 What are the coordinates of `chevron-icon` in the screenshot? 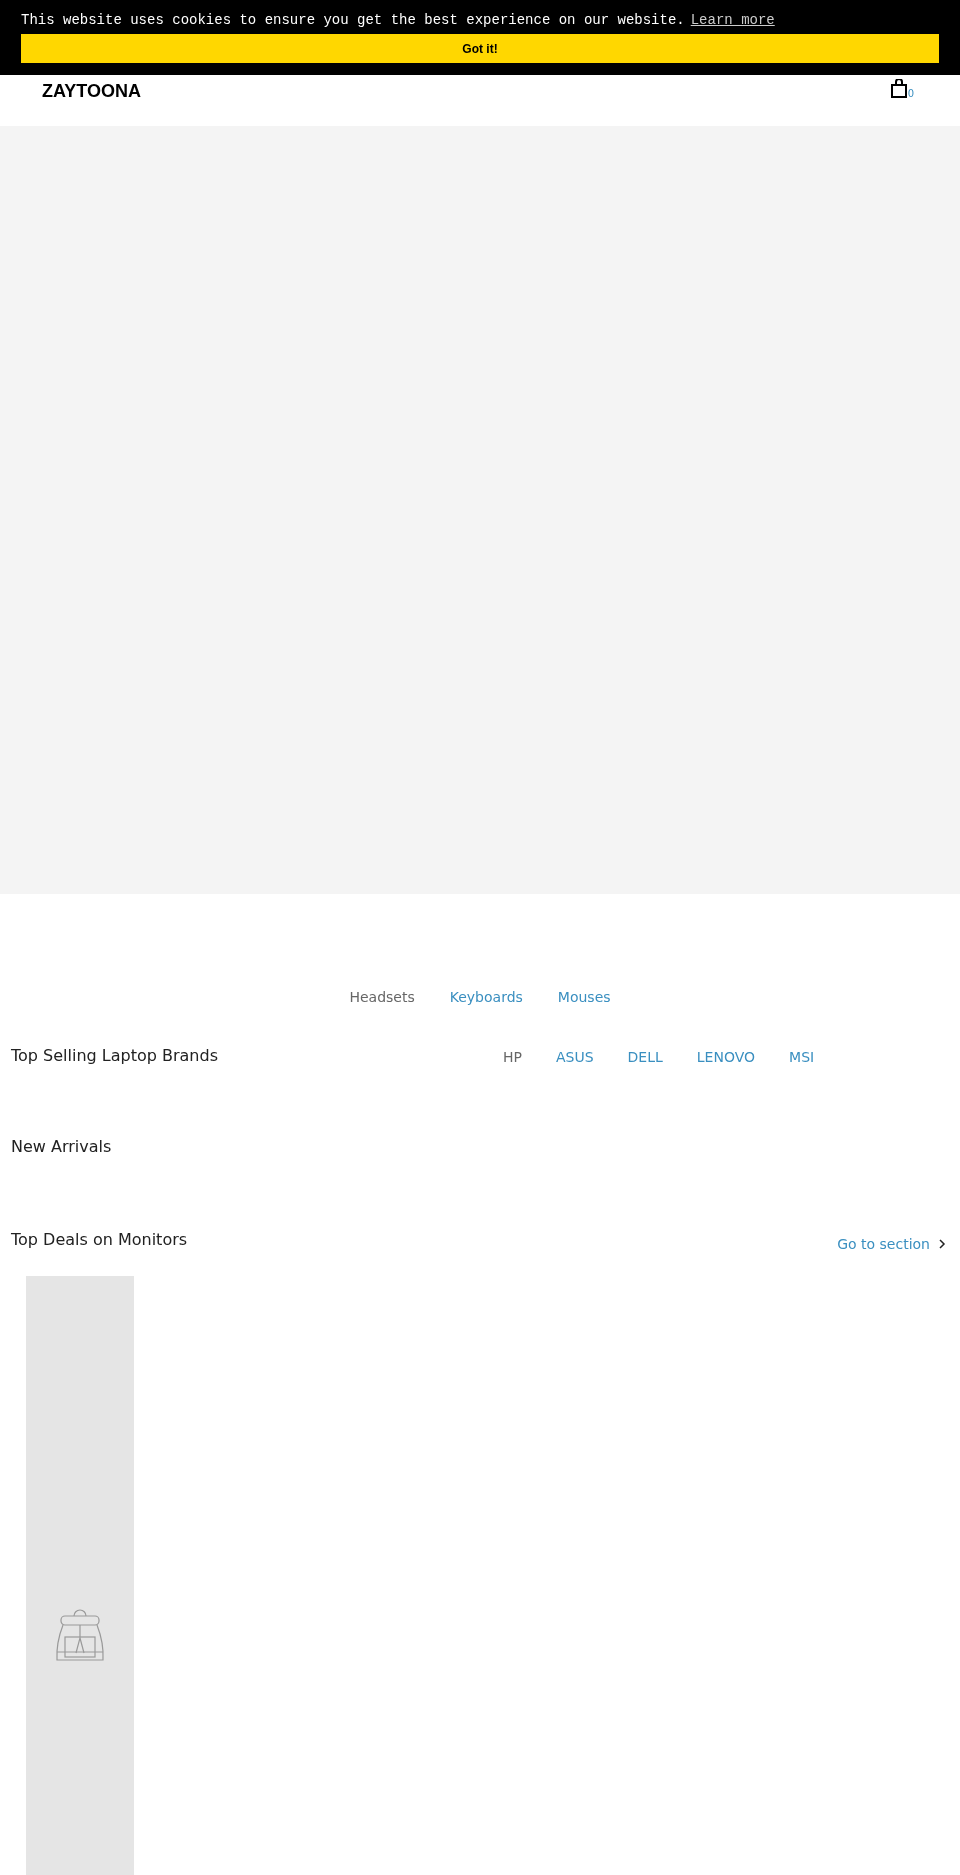 It's located at (942, 1244).